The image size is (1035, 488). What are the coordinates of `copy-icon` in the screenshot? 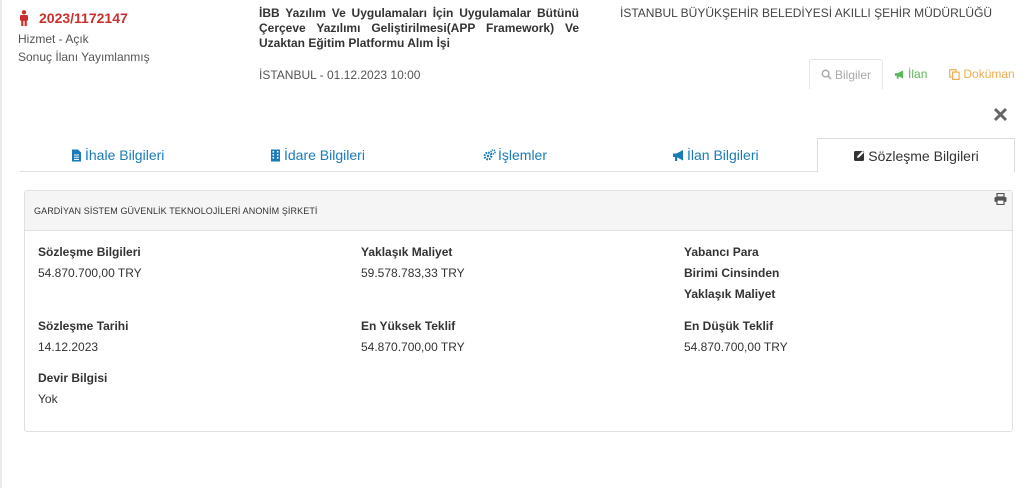 It's located at (955, 74).